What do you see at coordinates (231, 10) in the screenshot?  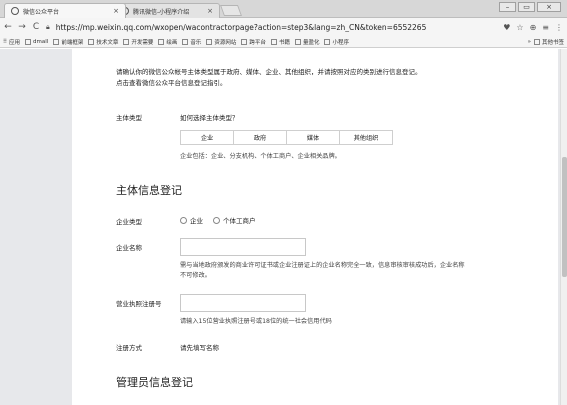 I see `new-tab-button` at bounding box center [231, 10].